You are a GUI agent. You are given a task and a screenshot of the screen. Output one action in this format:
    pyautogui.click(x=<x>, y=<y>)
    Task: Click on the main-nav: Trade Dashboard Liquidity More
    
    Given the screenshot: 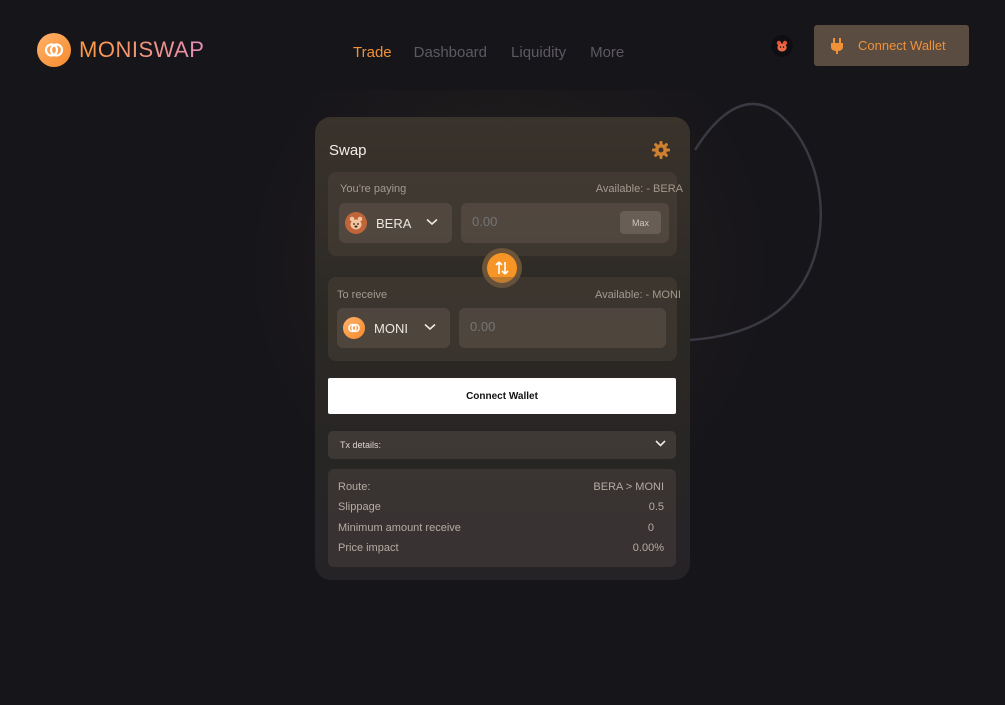 What is the action you would take?
    pyautogui.click(x=500, y=52)
    